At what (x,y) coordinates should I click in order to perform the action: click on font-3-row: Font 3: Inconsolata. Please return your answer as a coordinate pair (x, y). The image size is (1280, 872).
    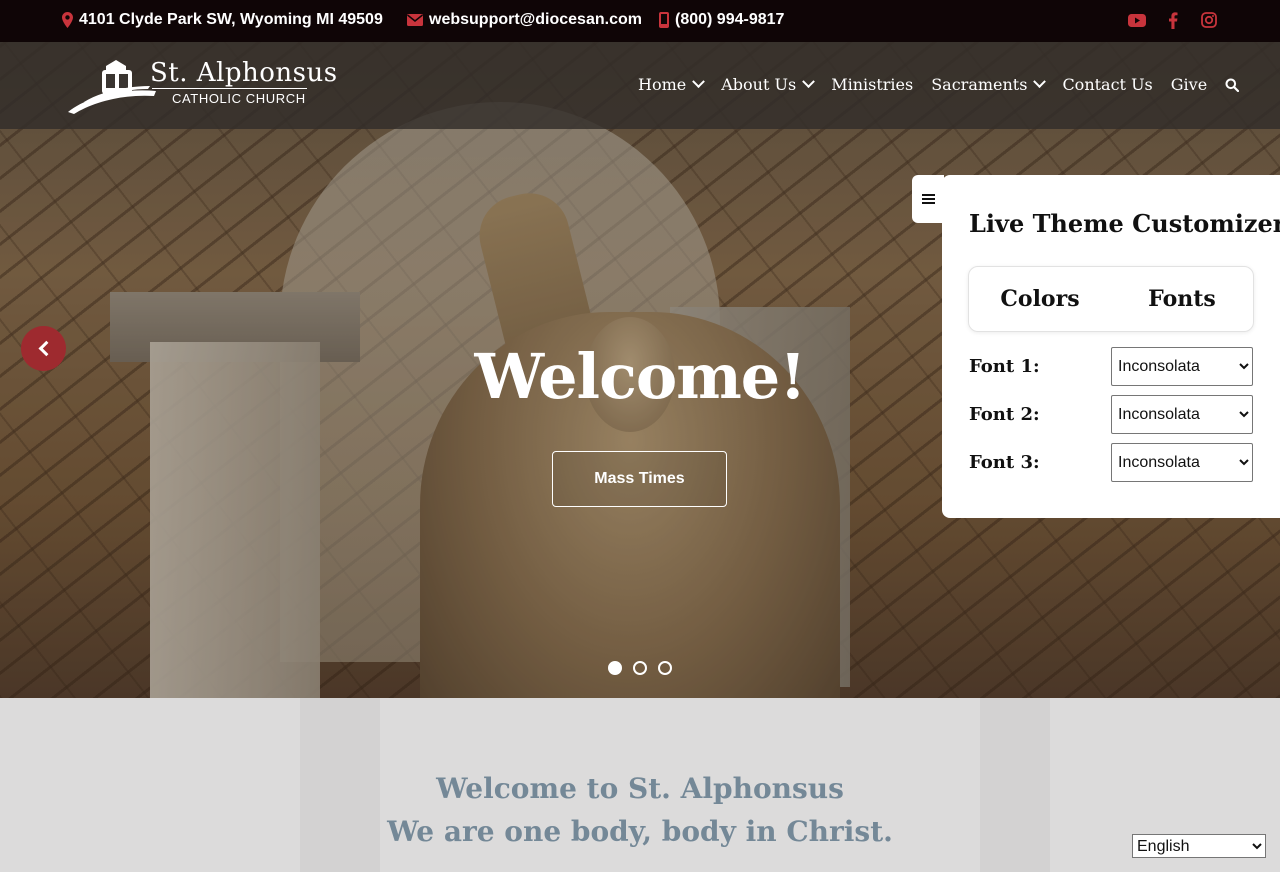
    Looking at the image, I should click on (1111, 462).